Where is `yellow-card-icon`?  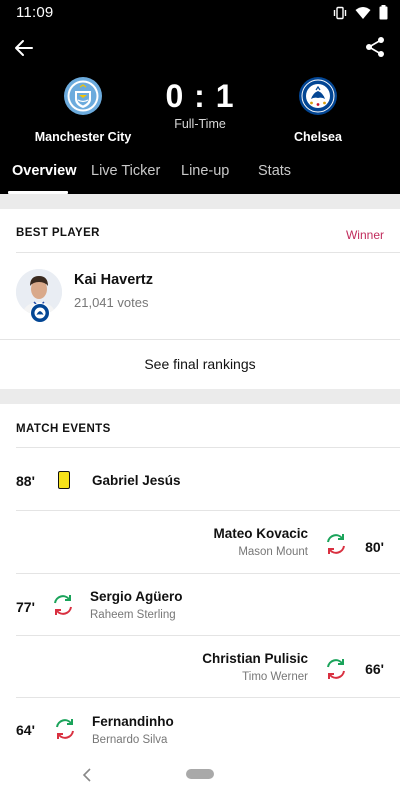
yellow-card-icon is located at coordinates (64, 480).